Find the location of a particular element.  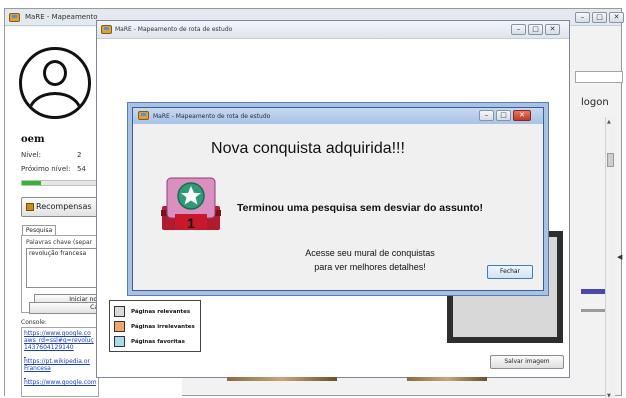

logon-label: logon is located at coordinates (595, 102).